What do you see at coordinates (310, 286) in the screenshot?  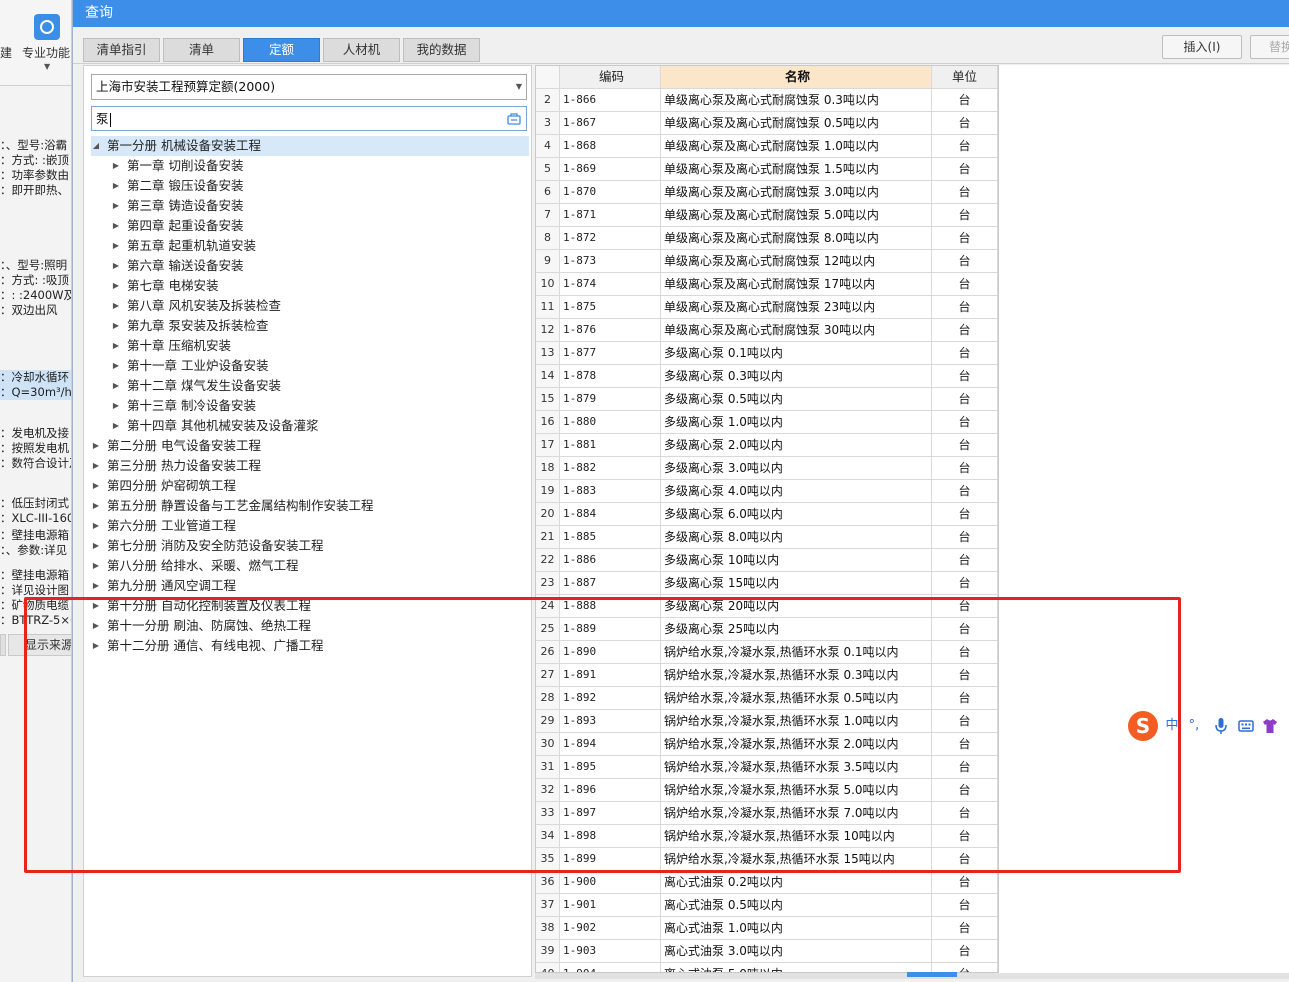 I see `tree-chapter-node: ▶ 第七章 电梯安装` at bounding box center [310, 286].